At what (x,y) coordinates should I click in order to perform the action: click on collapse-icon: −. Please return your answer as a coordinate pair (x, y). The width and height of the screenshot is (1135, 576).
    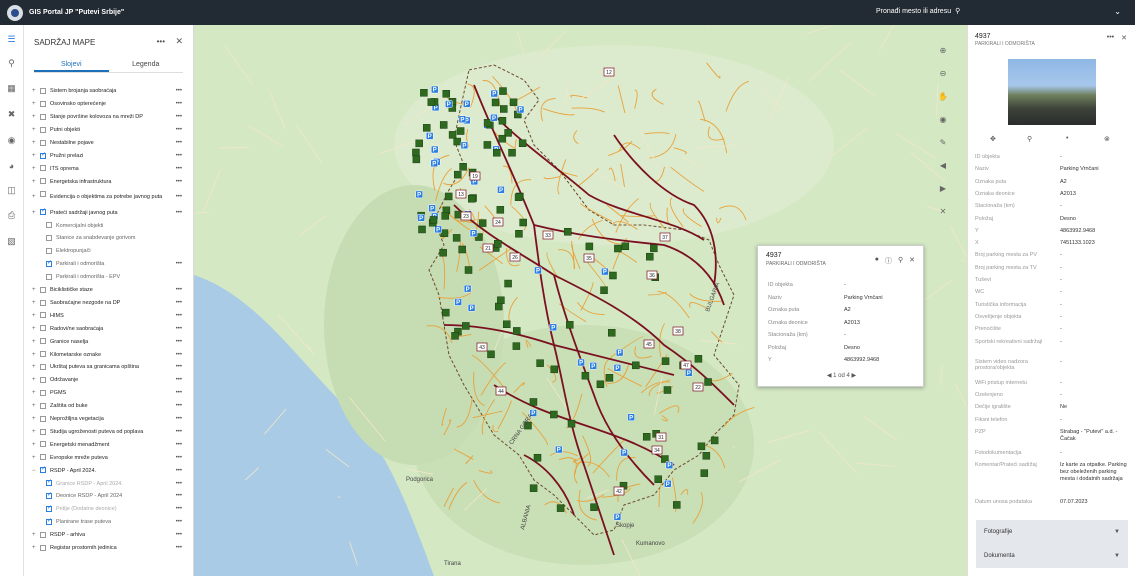
    Looking at the image, I should click on (34, 471).